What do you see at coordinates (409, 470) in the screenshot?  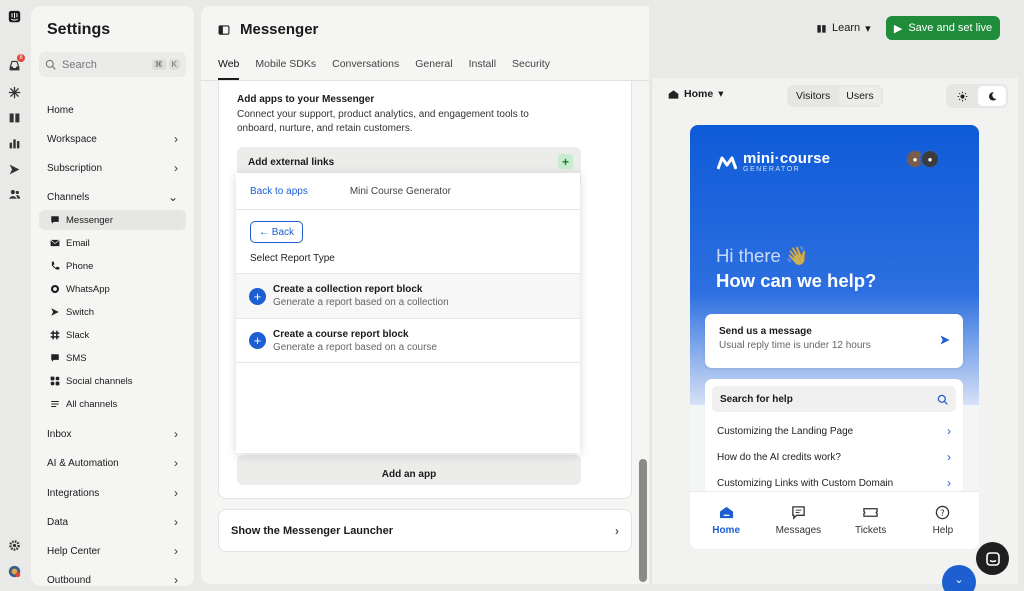 I see `add-app-button: Add an app` at bounding box center [409, 470].